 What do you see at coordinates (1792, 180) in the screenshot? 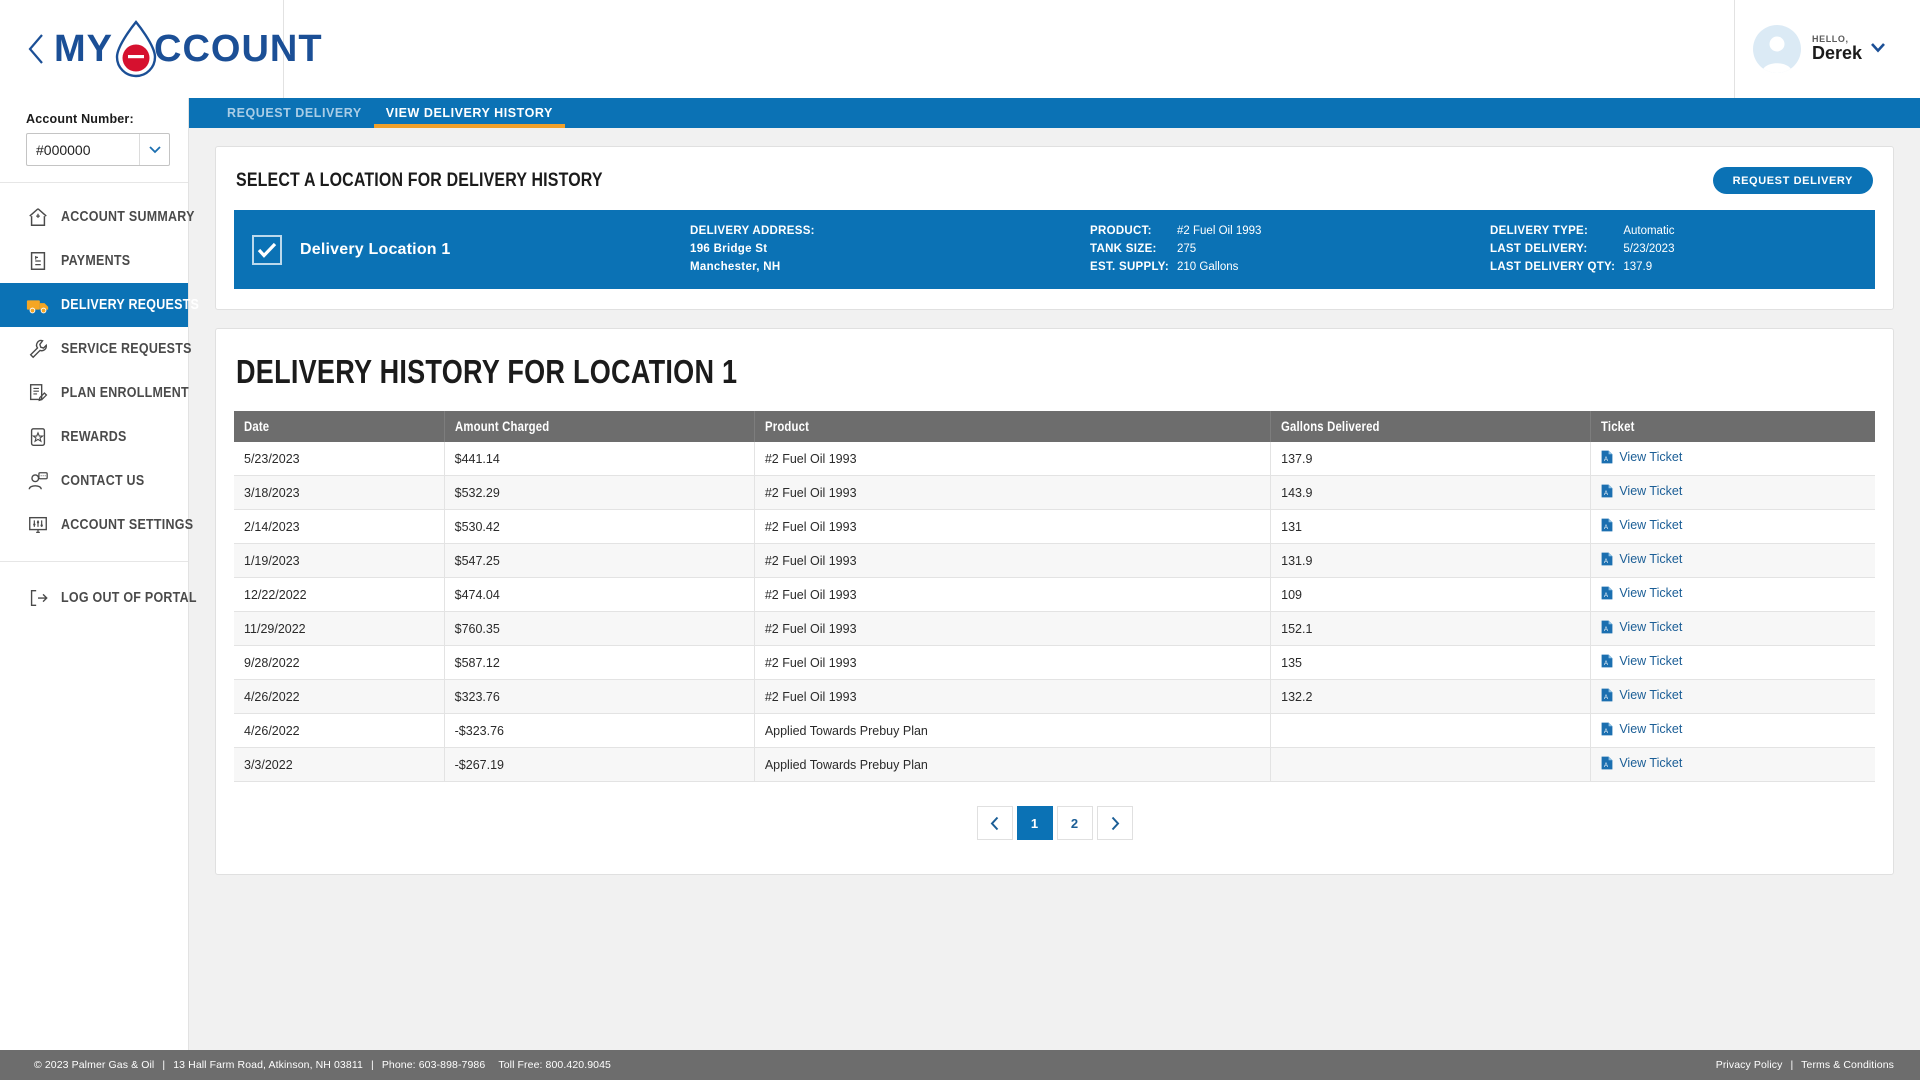
I see `request-delivery-button: Request Delivery` at bounding box center [1792, 180].